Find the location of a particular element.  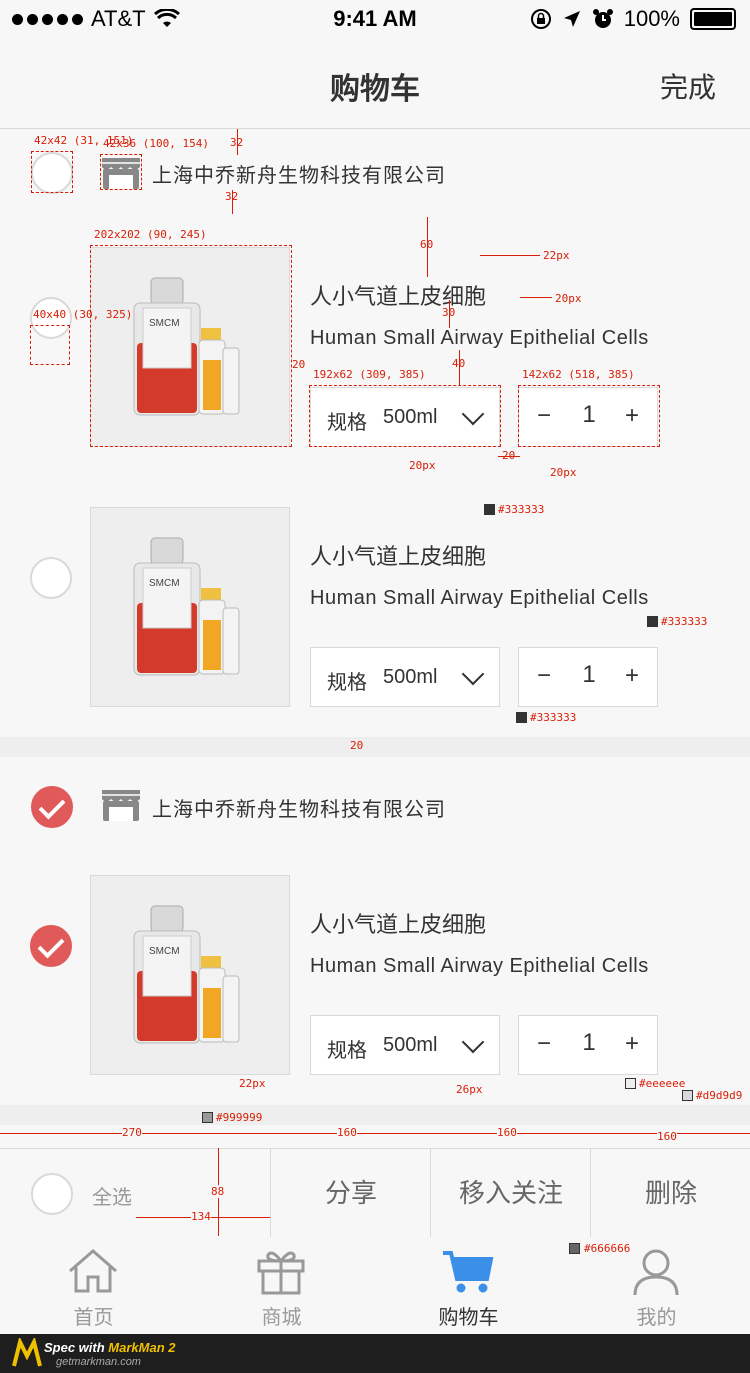

battery-percent: 100% is located at coordinates (651, 18).